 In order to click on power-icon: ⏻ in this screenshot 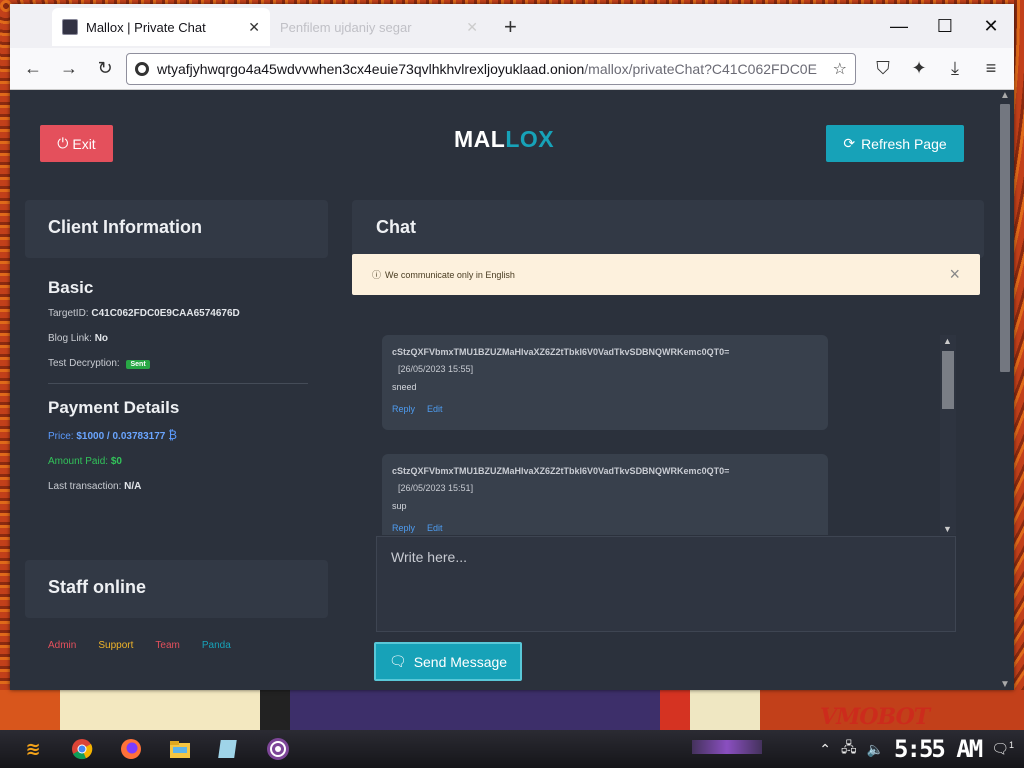, I will do `click(63, 143)`.